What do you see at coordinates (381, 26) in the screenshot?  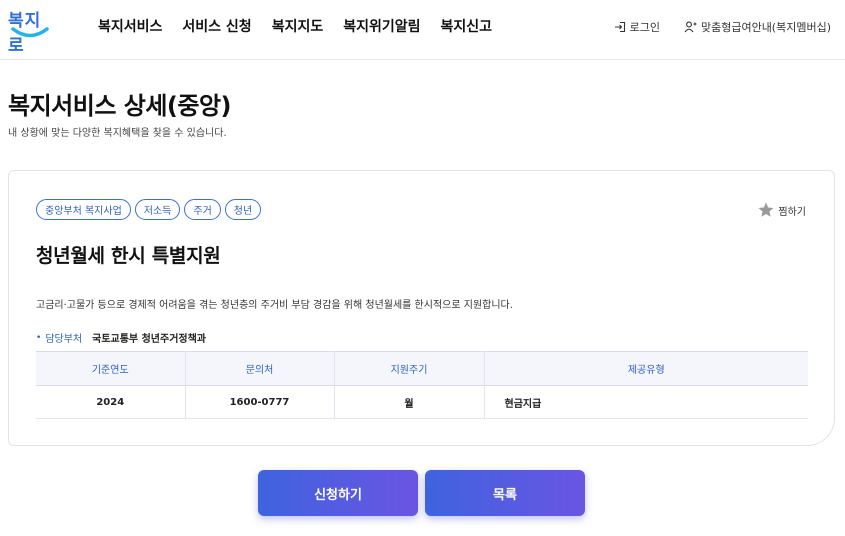 I see `nav-item-crisis-alert: 복지위기알림` at bounding box center [381, 26].